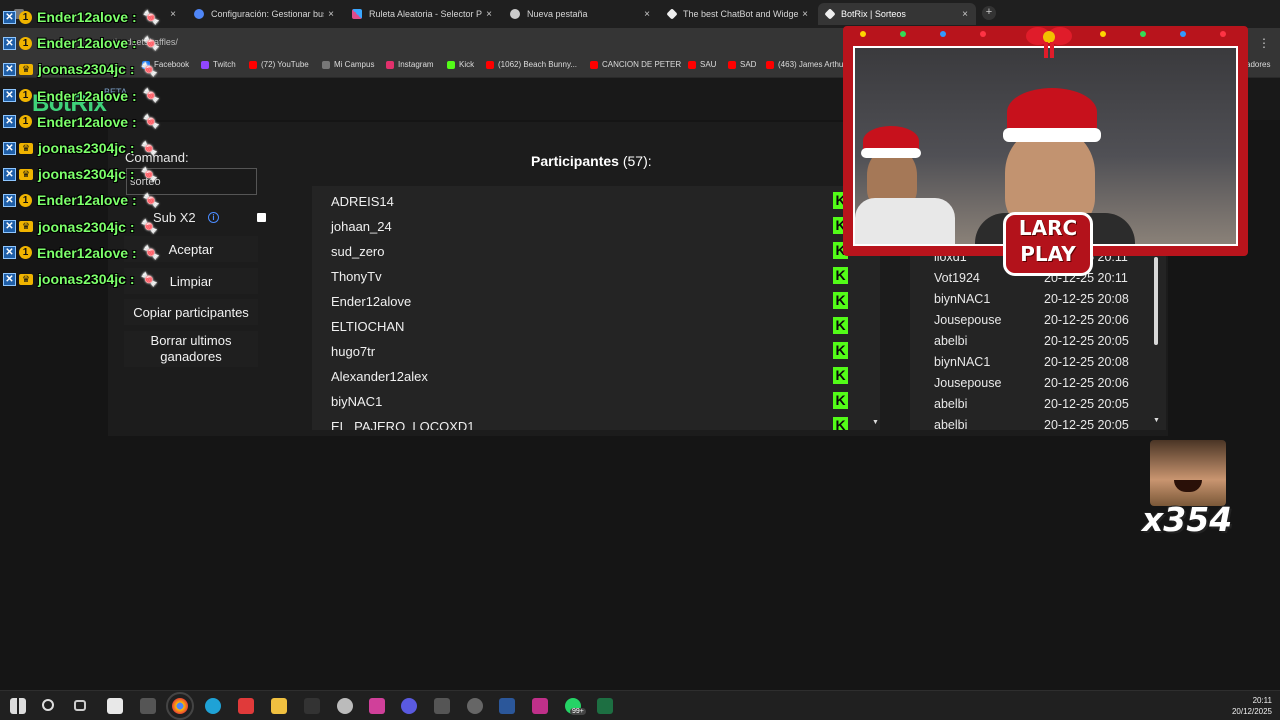  I want to click on tab-label: BotRix | Sorteos, so click(873, 14).